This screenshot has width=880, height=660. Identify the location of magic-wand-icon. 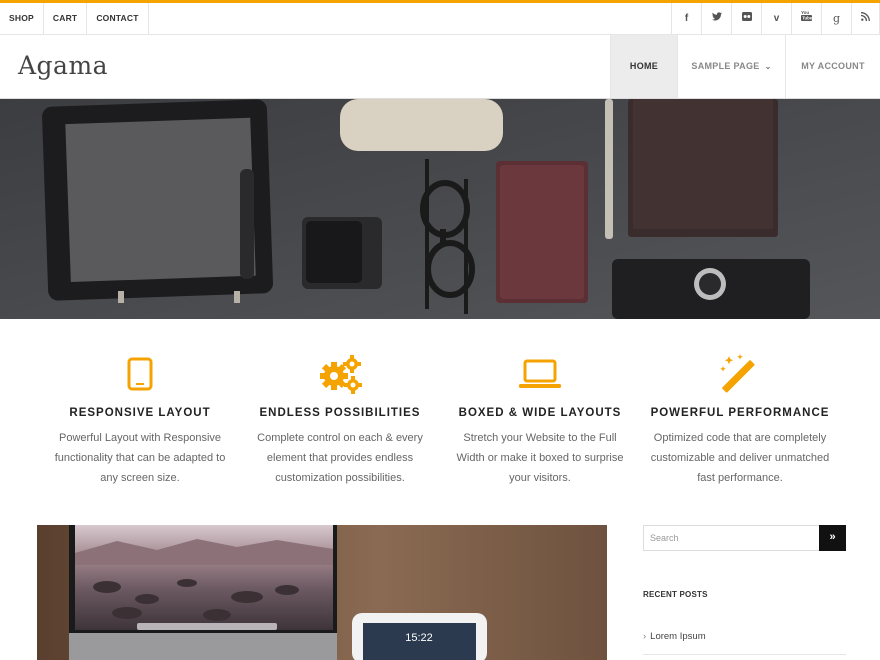
(740, 374).